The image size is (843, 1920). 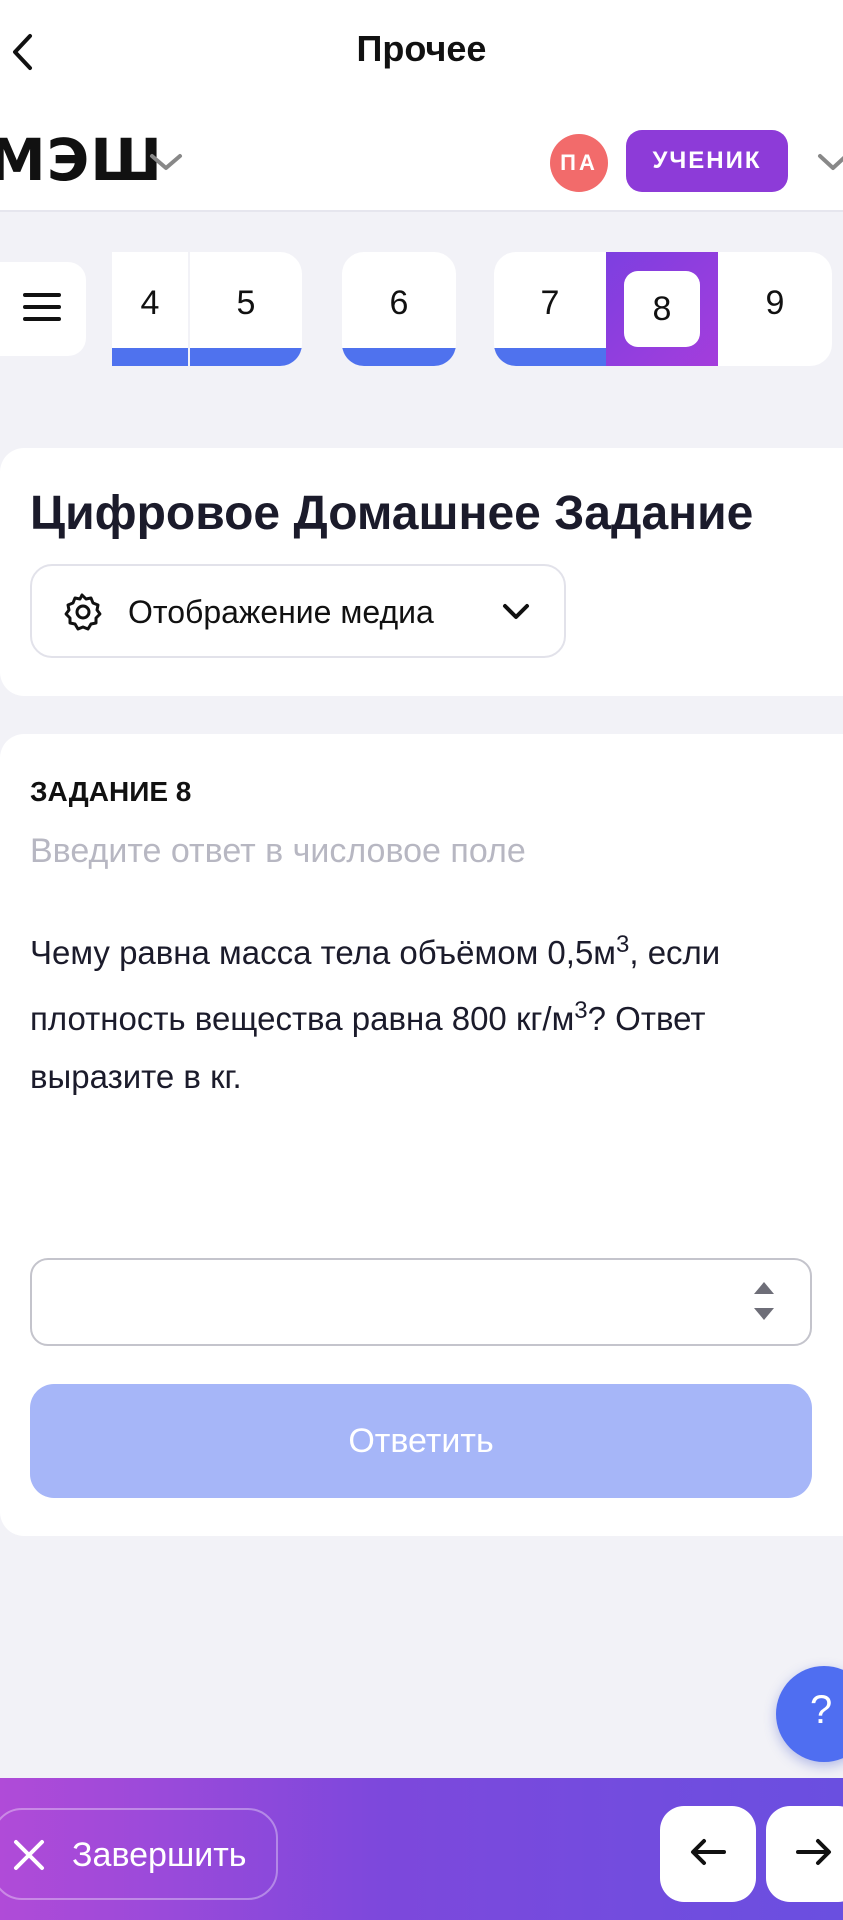 I want to click on tab-label: 7, so click(x=550, y=302).